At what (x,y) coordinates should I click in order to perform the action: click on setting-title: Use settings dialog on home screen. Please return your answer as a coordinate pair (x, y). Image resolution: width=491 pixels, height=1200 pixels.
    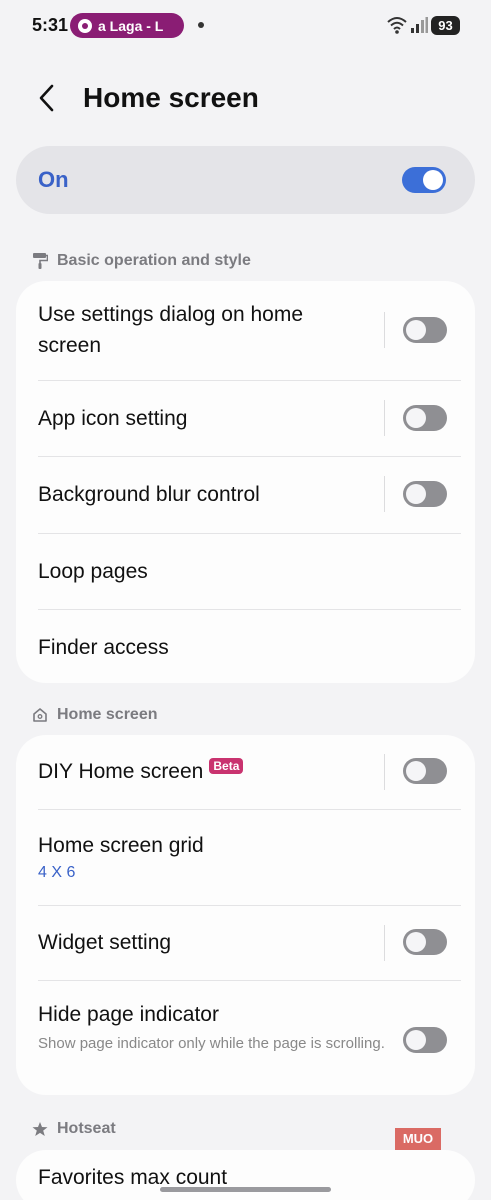
    Looking at the image, I should click on (170, 330).